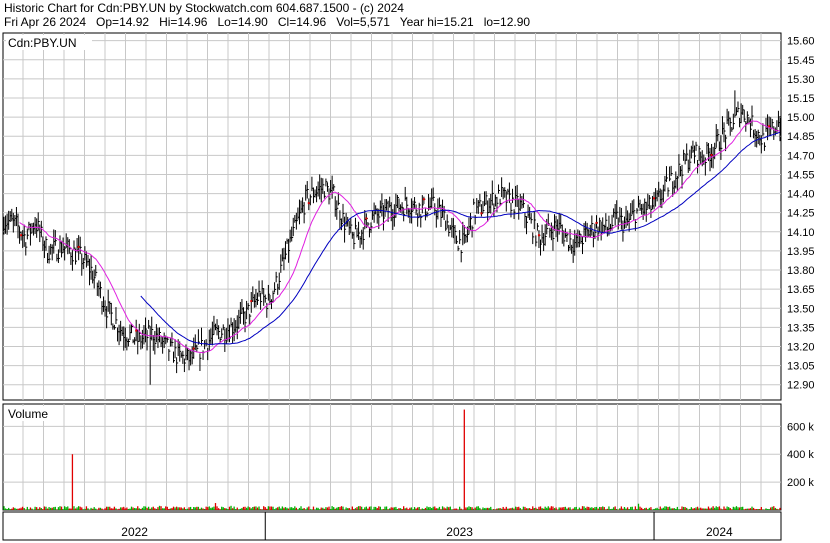 This screenshot has width=830, height=543. I want to click on volume-tick-label: 400 k, so click(800, 455).